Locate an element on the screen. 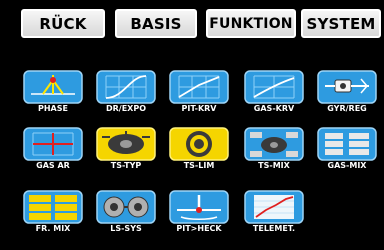 This screenshot has height=250, width=384. dr-expo-icon is located at coordinates (126, 87).